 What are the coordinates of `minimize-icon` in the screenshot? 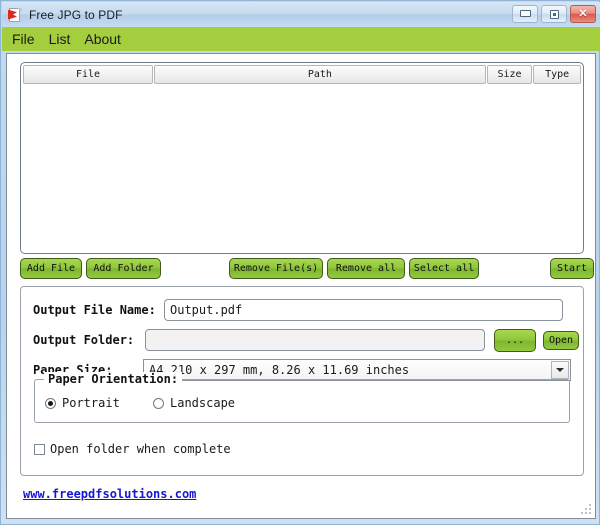 It's located at (525, 13).